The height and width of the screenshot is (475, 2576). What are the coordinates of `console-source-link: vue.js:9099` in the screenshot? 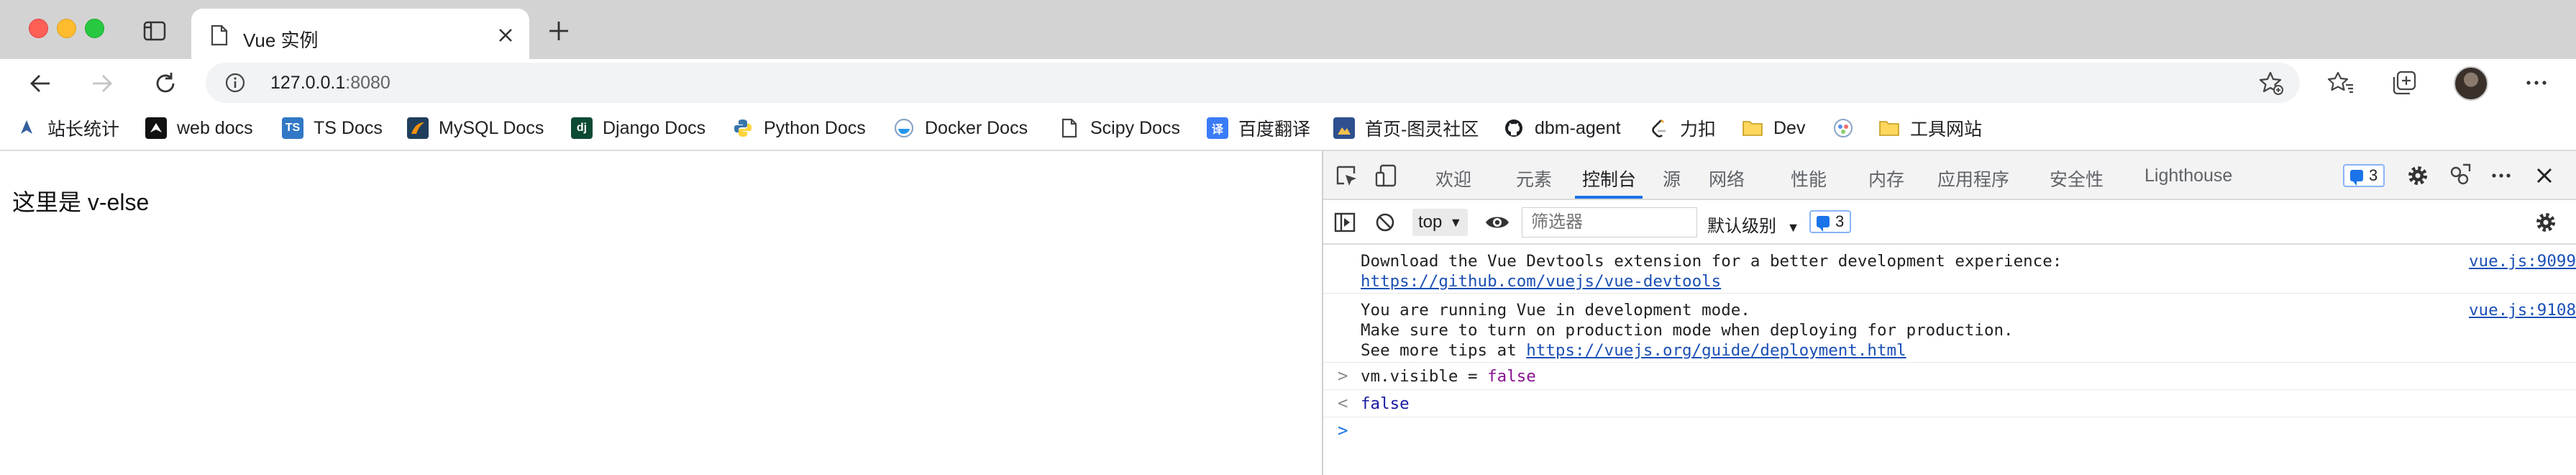 It's located at (2522, 261).